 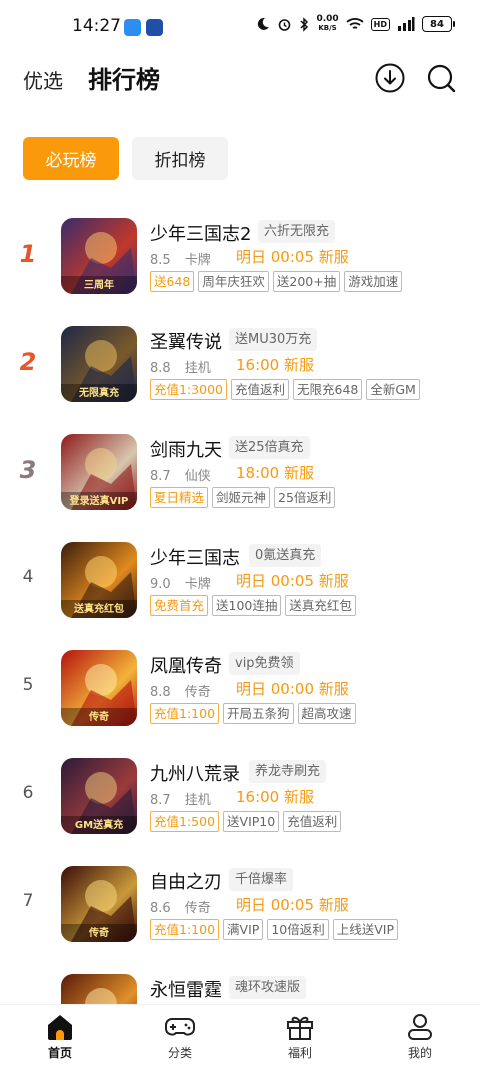 What do you see at coordinates (180, 1027) in the screenshot?
I see `gamepad-icon` at bounding box center [180, 1027].